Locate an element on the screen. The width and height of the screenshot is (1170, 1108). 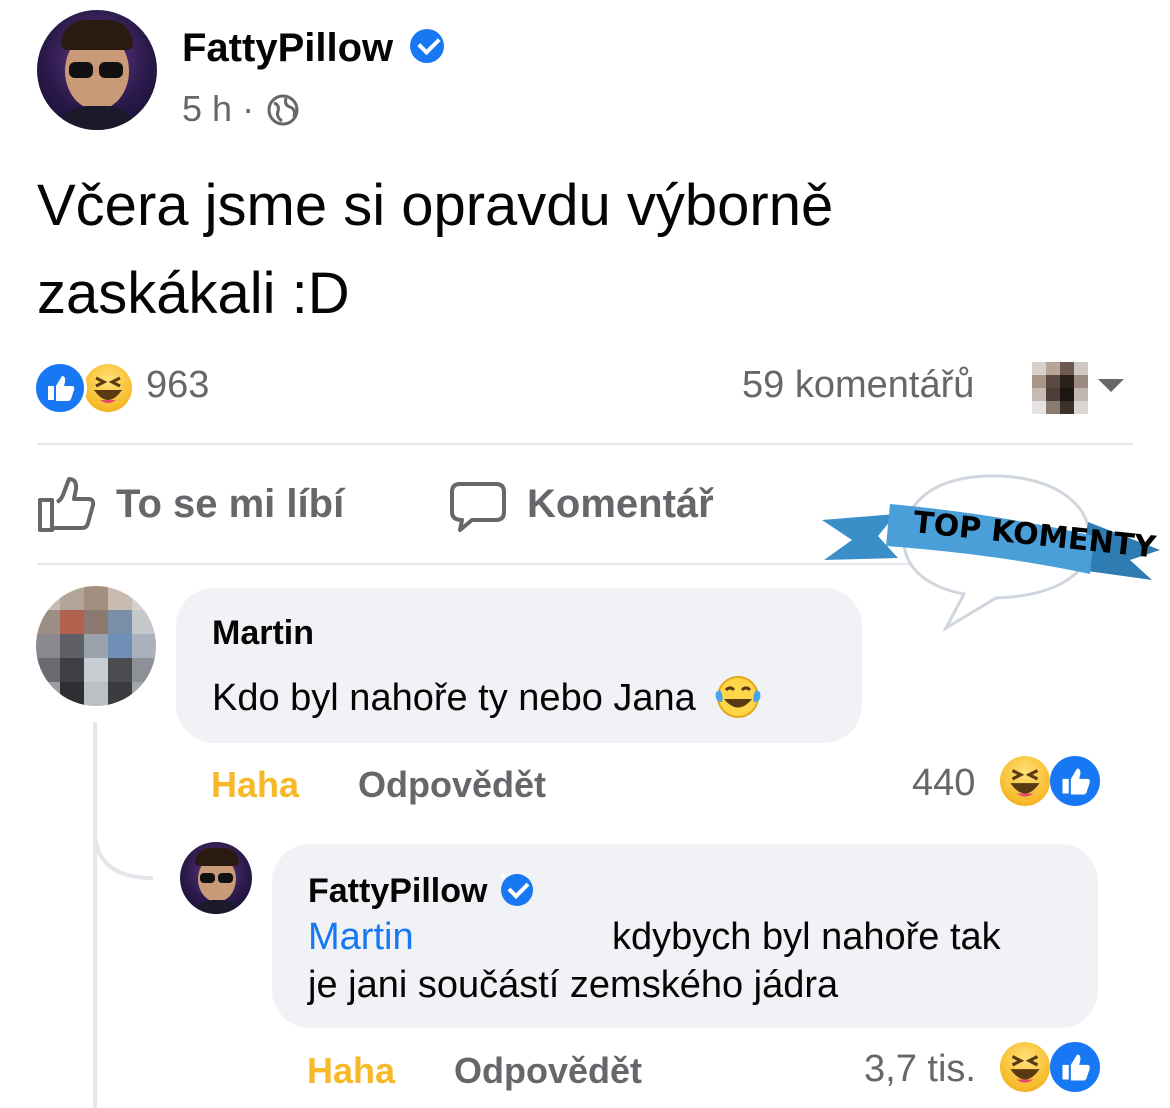
globe-icon is located at coordinates (283, 110).